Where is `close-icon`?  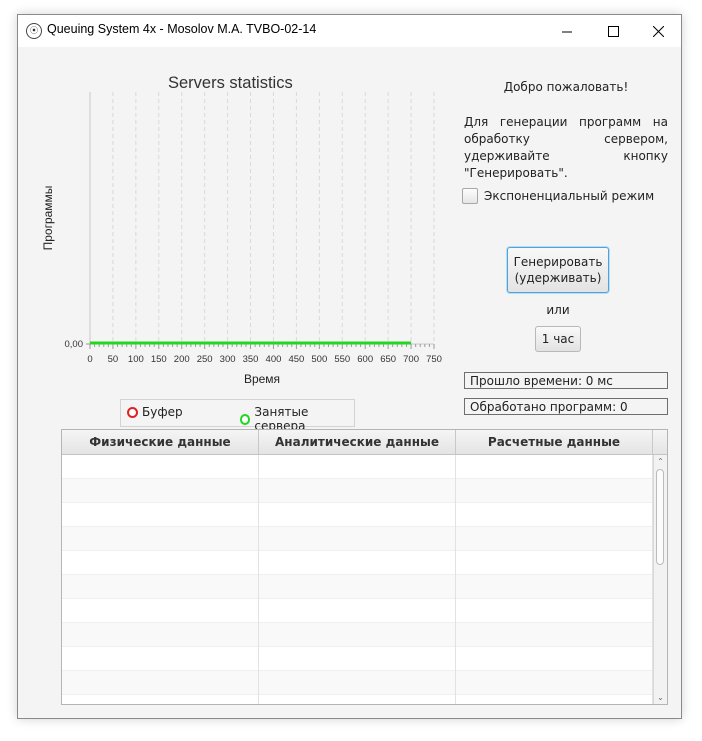
close-icon is located at coordinates (658, 31).